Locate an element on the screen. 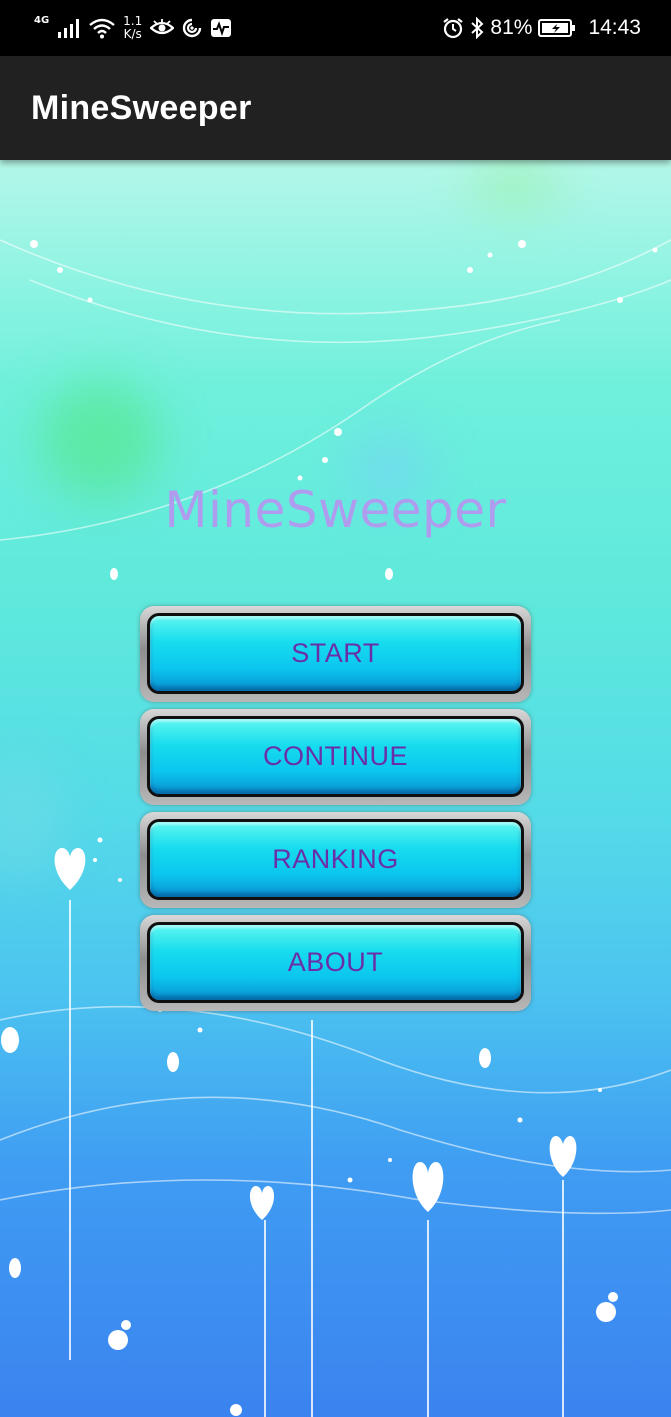  network-speed: 1.1 K/s is located at coordinates (132, 28).